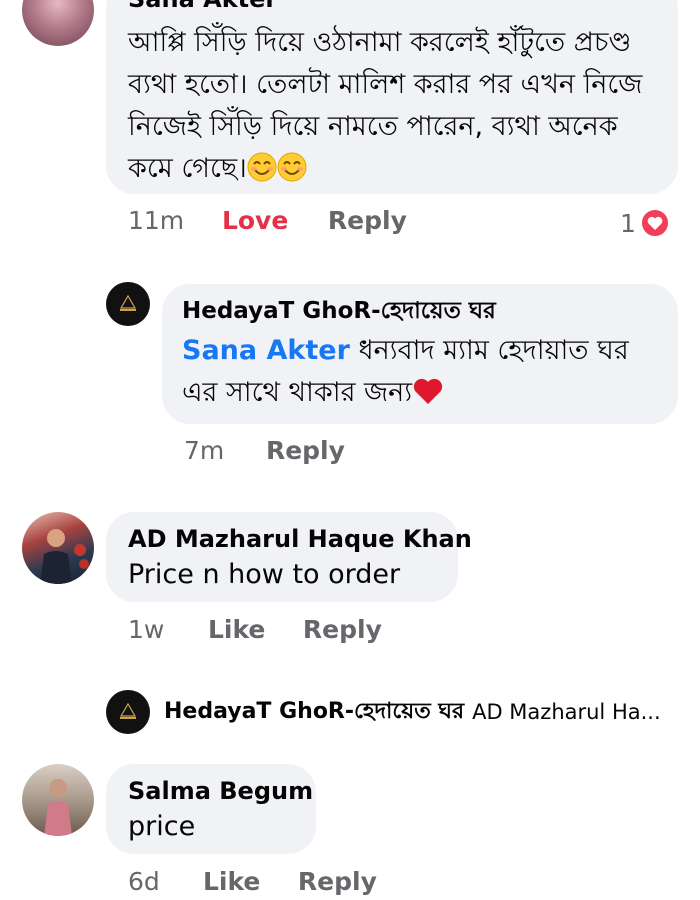  What do you see at coordinates (264, 574) in the screenshot?
I see `comment-text: Price n how to order` at bounding box center [264, 574].